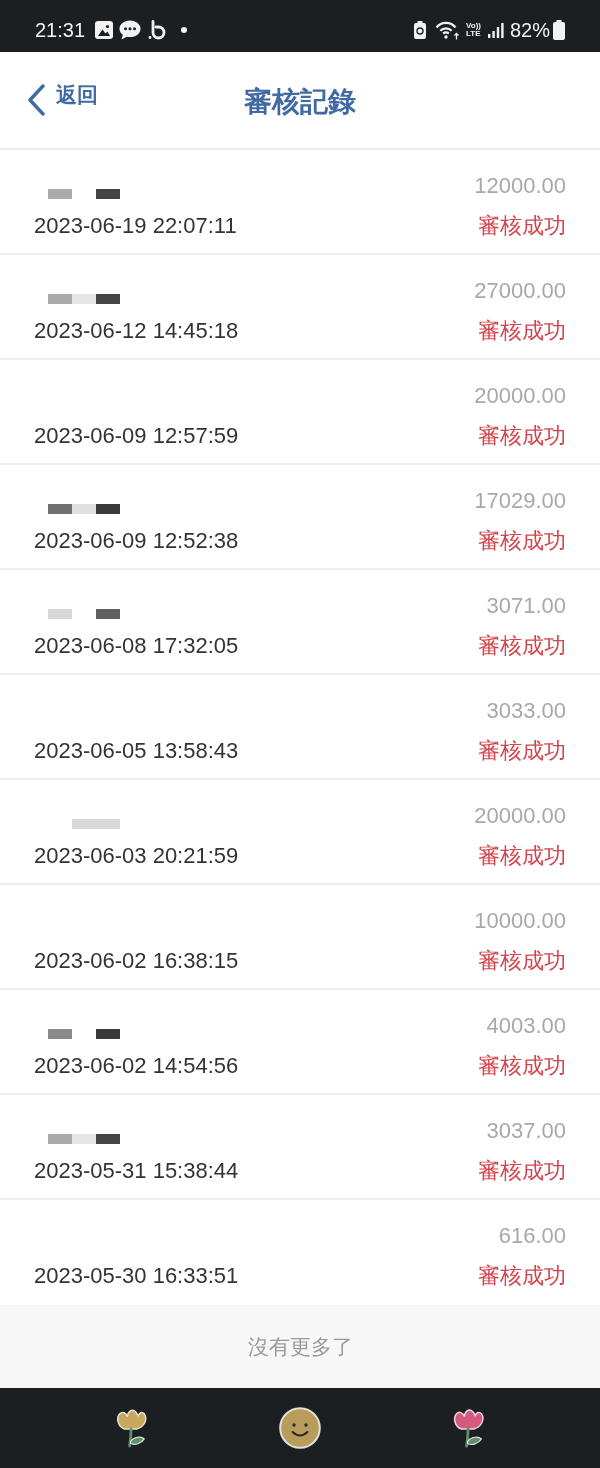  What do you see at coordinates (526, 1026) in the screenshot?
I see `record-amount: 4003.00` at bounding box center [526, 1026].